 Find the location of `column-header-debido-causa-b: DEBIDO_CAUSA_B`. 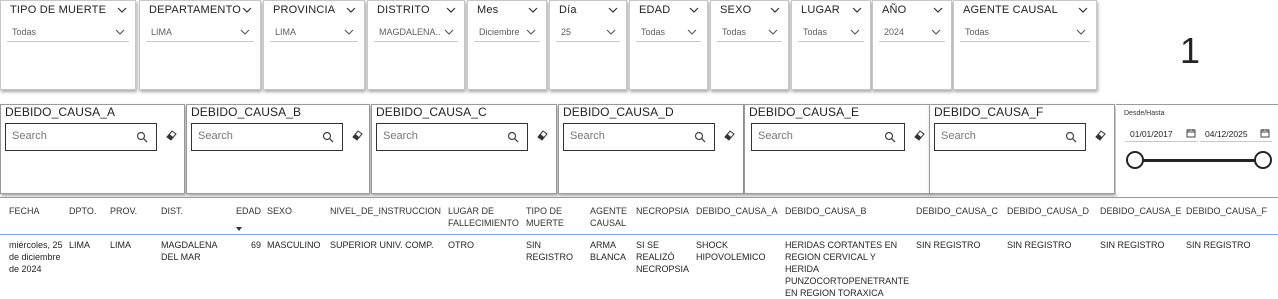

column-header-debido-causa-b: DEBIDO_CAUSA_B is located at coordinates (847, 211).